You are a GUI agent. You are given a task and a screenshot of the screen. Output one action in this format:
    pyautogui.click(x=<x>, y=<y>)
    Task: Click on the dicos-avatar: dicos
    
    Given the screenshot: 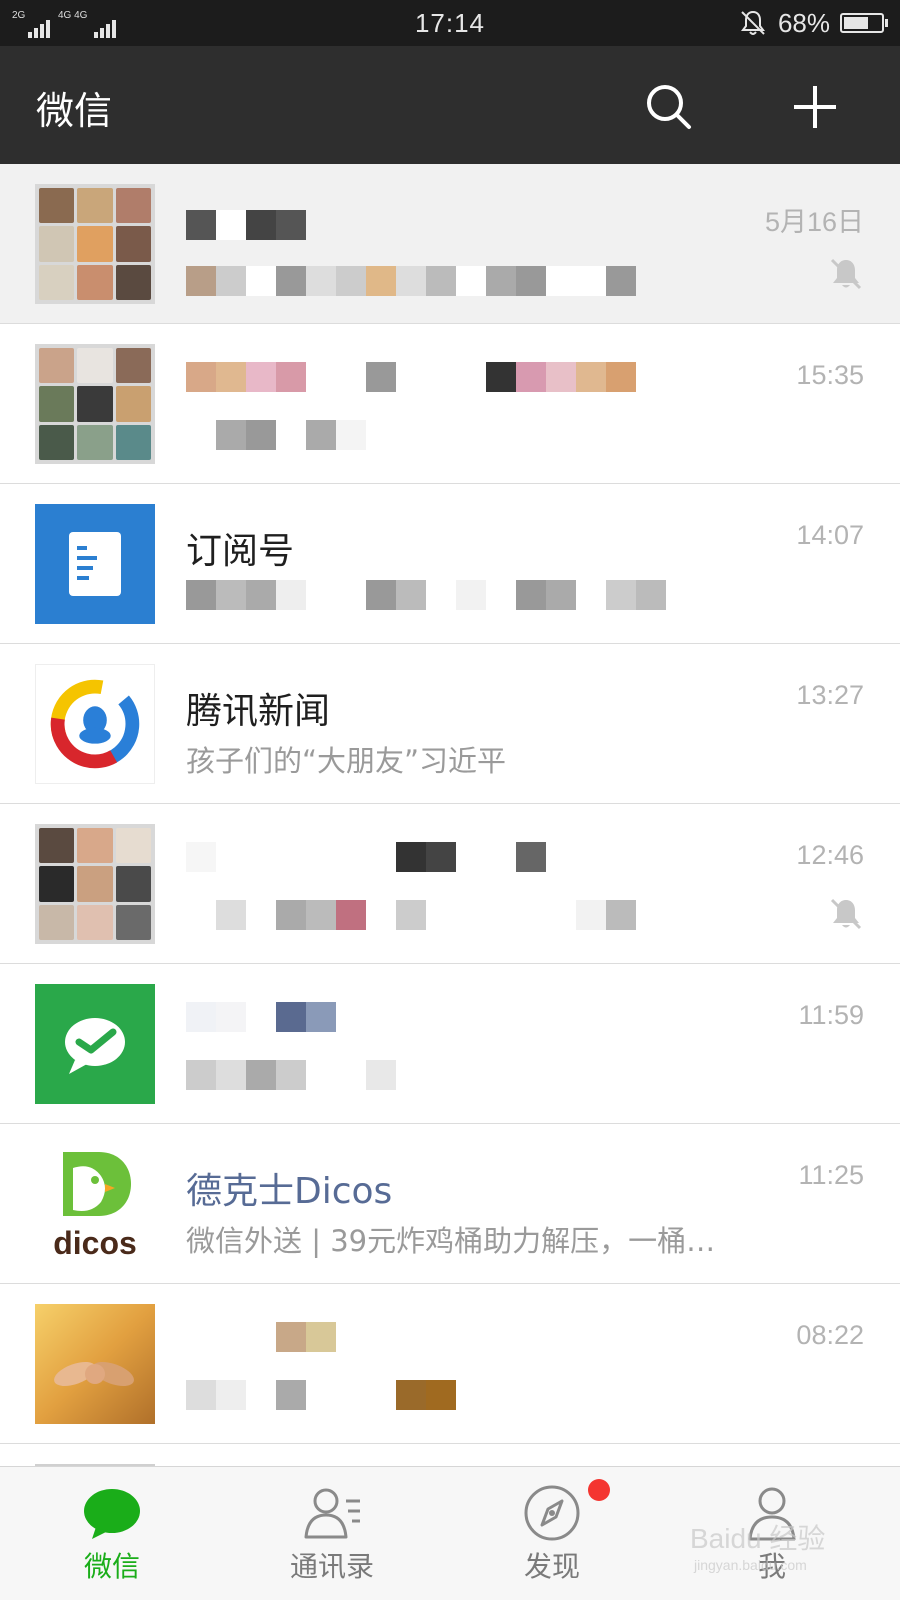 What is the action you would take?
    pyautogui.click(x=95, y=1204)
    